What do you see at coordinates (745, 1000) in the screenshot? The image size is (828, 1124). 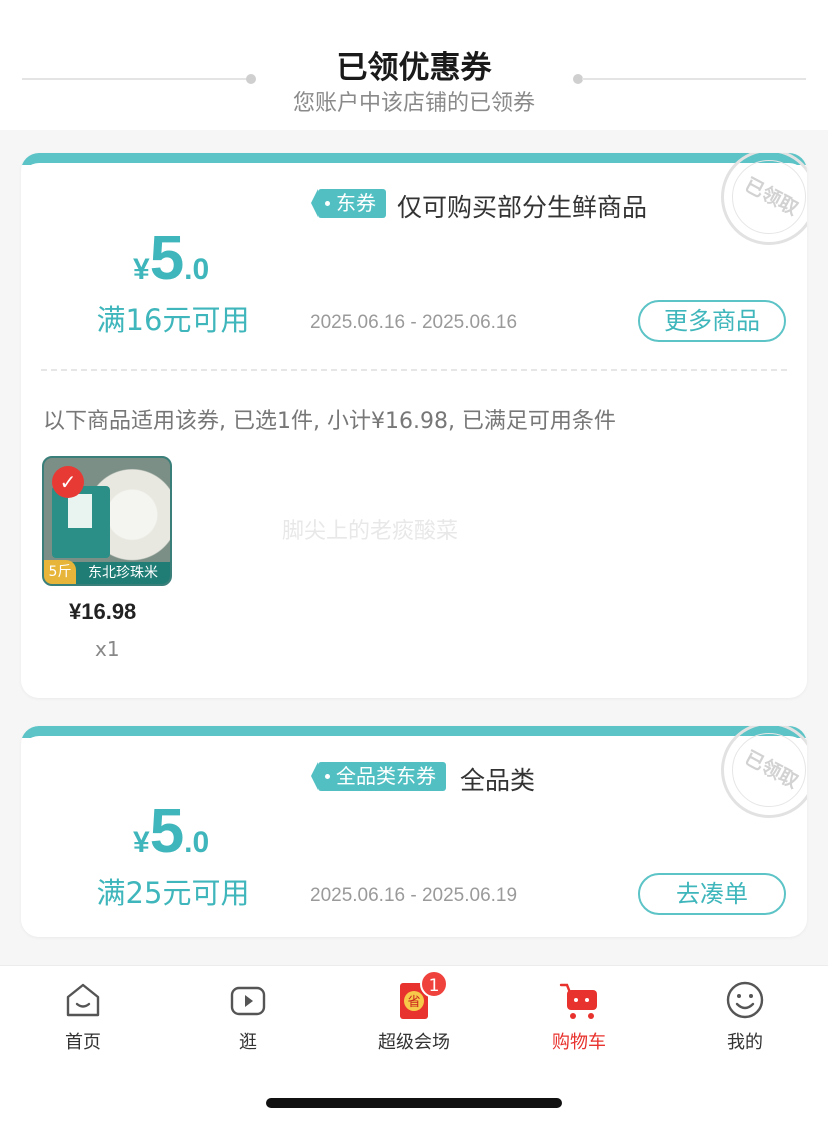 I see `smiley-face-icon` at bounding box center [745, 1000].